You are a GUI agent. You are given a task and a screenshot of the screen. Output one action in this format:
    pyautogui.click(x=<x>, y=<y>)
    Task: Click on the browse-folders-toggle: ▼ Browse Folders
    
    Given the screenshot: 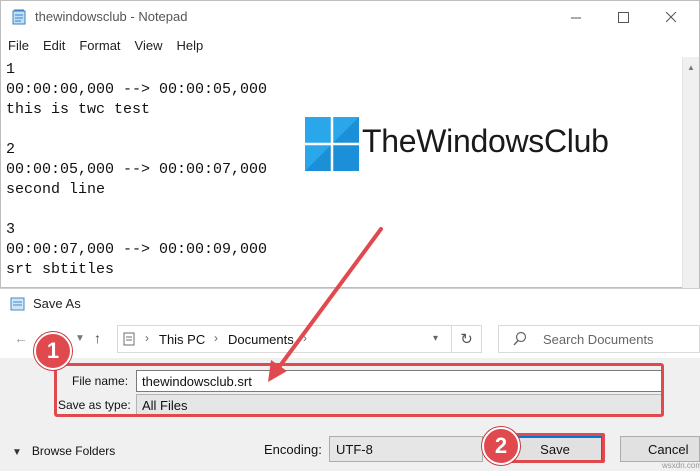 What is the action you would take?
    pyautogui.click(x=63, y=451)
    